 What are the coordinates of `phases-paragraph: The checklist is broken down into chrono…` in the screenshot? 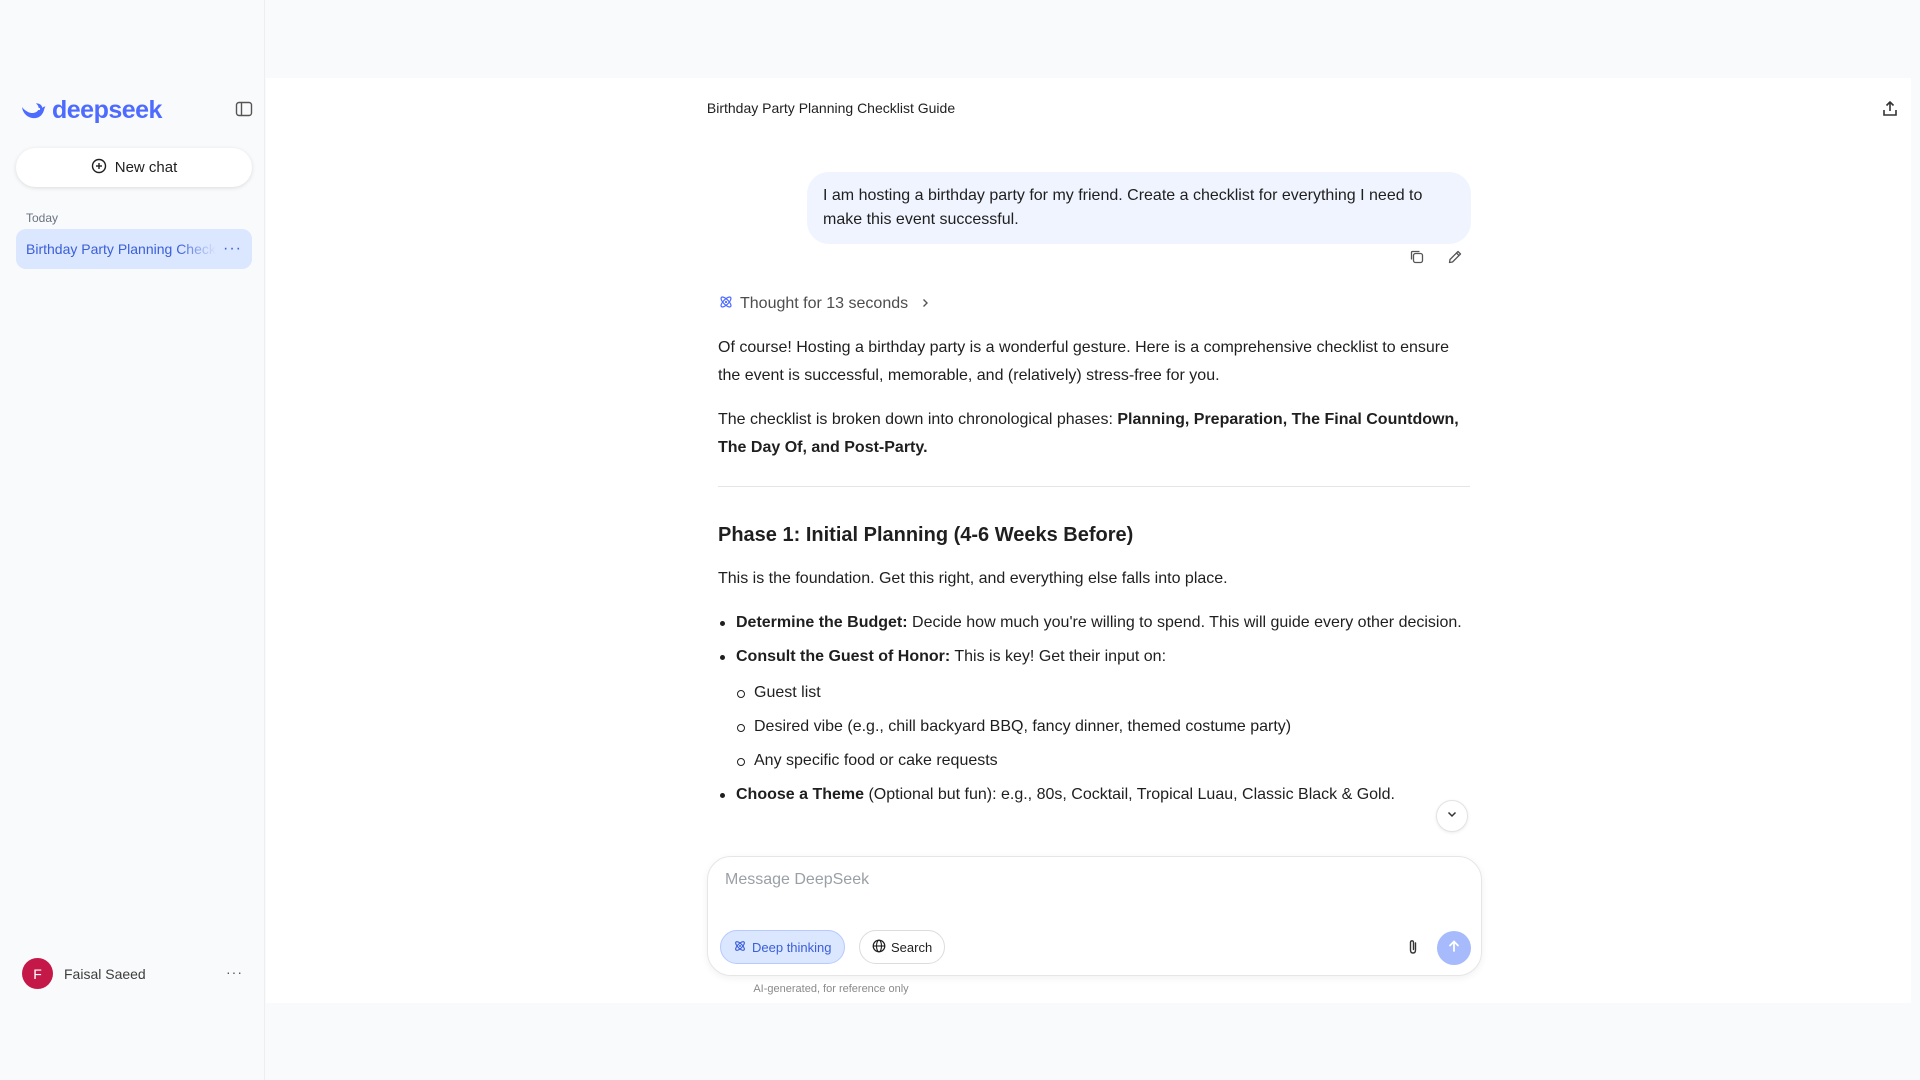 It's located at (1094, 434).